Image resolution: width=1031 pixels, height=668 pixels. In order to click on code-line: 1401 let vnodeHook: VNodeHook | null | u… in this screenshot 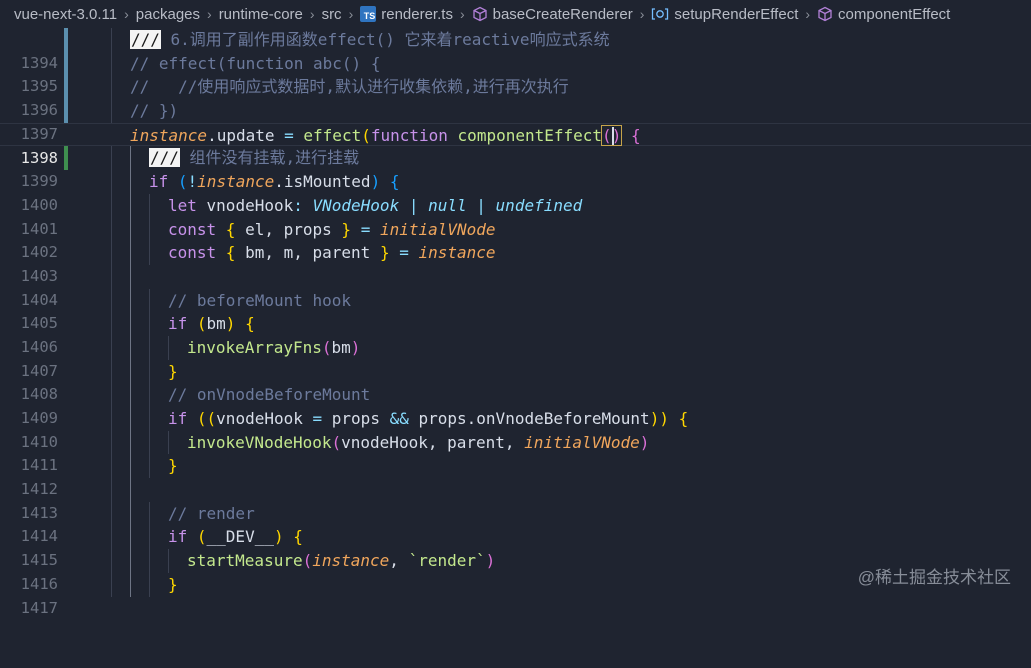, I will do `click(515, 215)`.